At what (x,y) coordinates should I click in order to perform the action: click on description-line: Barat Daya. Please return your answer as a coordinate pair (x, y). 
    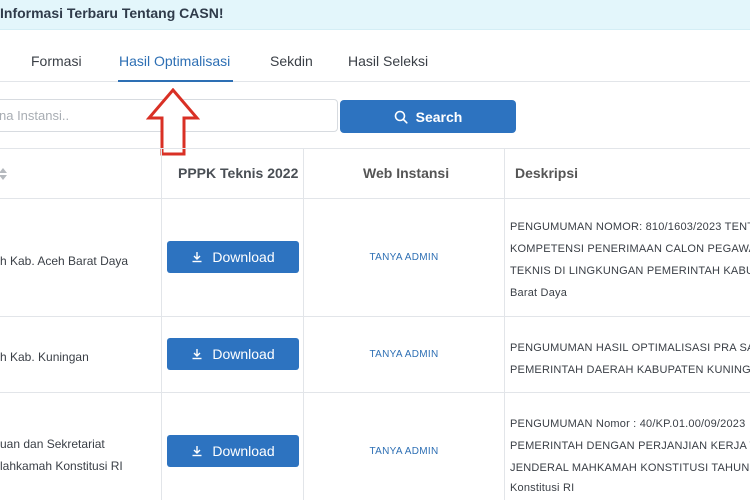
    Looking at the image, I should click on (539, 293).